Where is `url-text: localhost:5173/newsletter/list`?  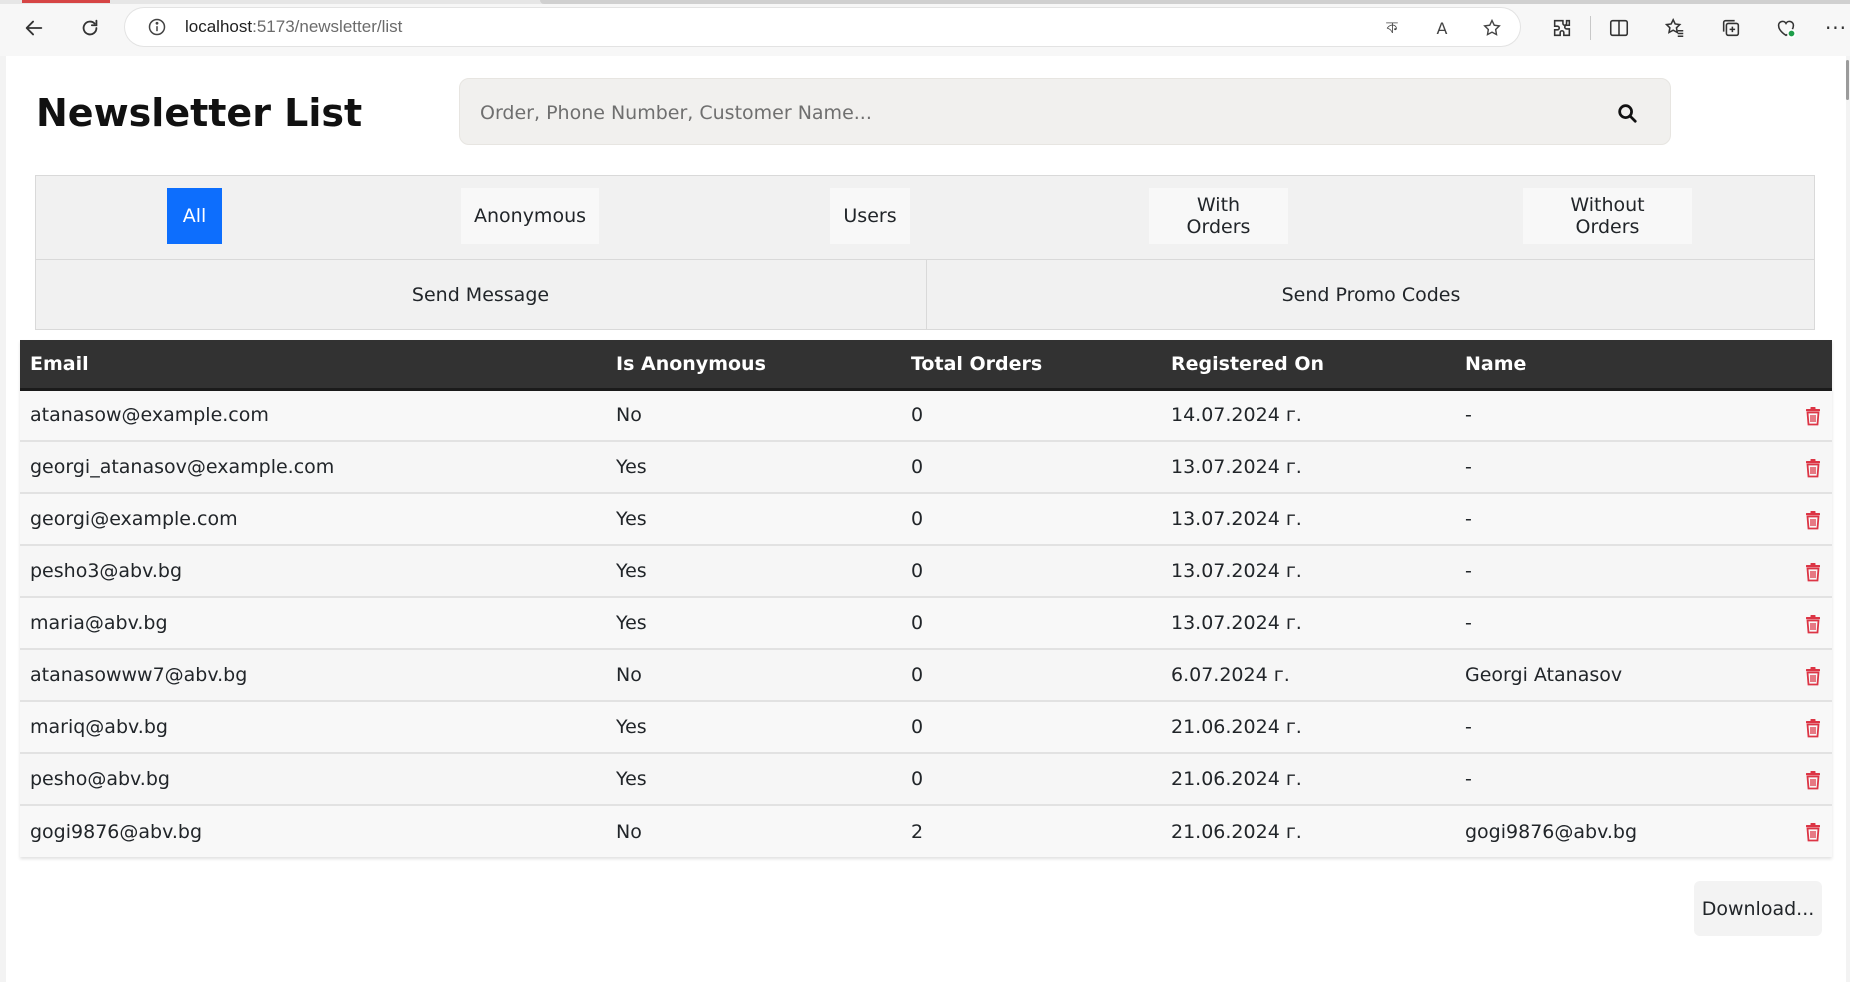 url-text: localhost:5173/newsletter/list is located at coordinates (293, 27).